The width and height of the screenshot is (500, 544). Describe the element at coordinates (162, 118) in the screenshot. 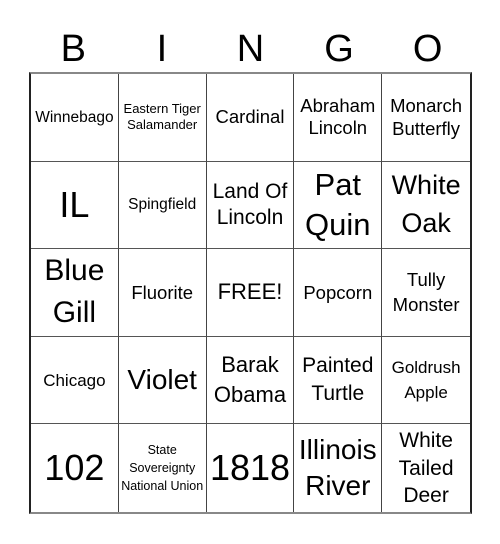

I see `bingo-cell: Eastern Tiger Salamander` at that location.